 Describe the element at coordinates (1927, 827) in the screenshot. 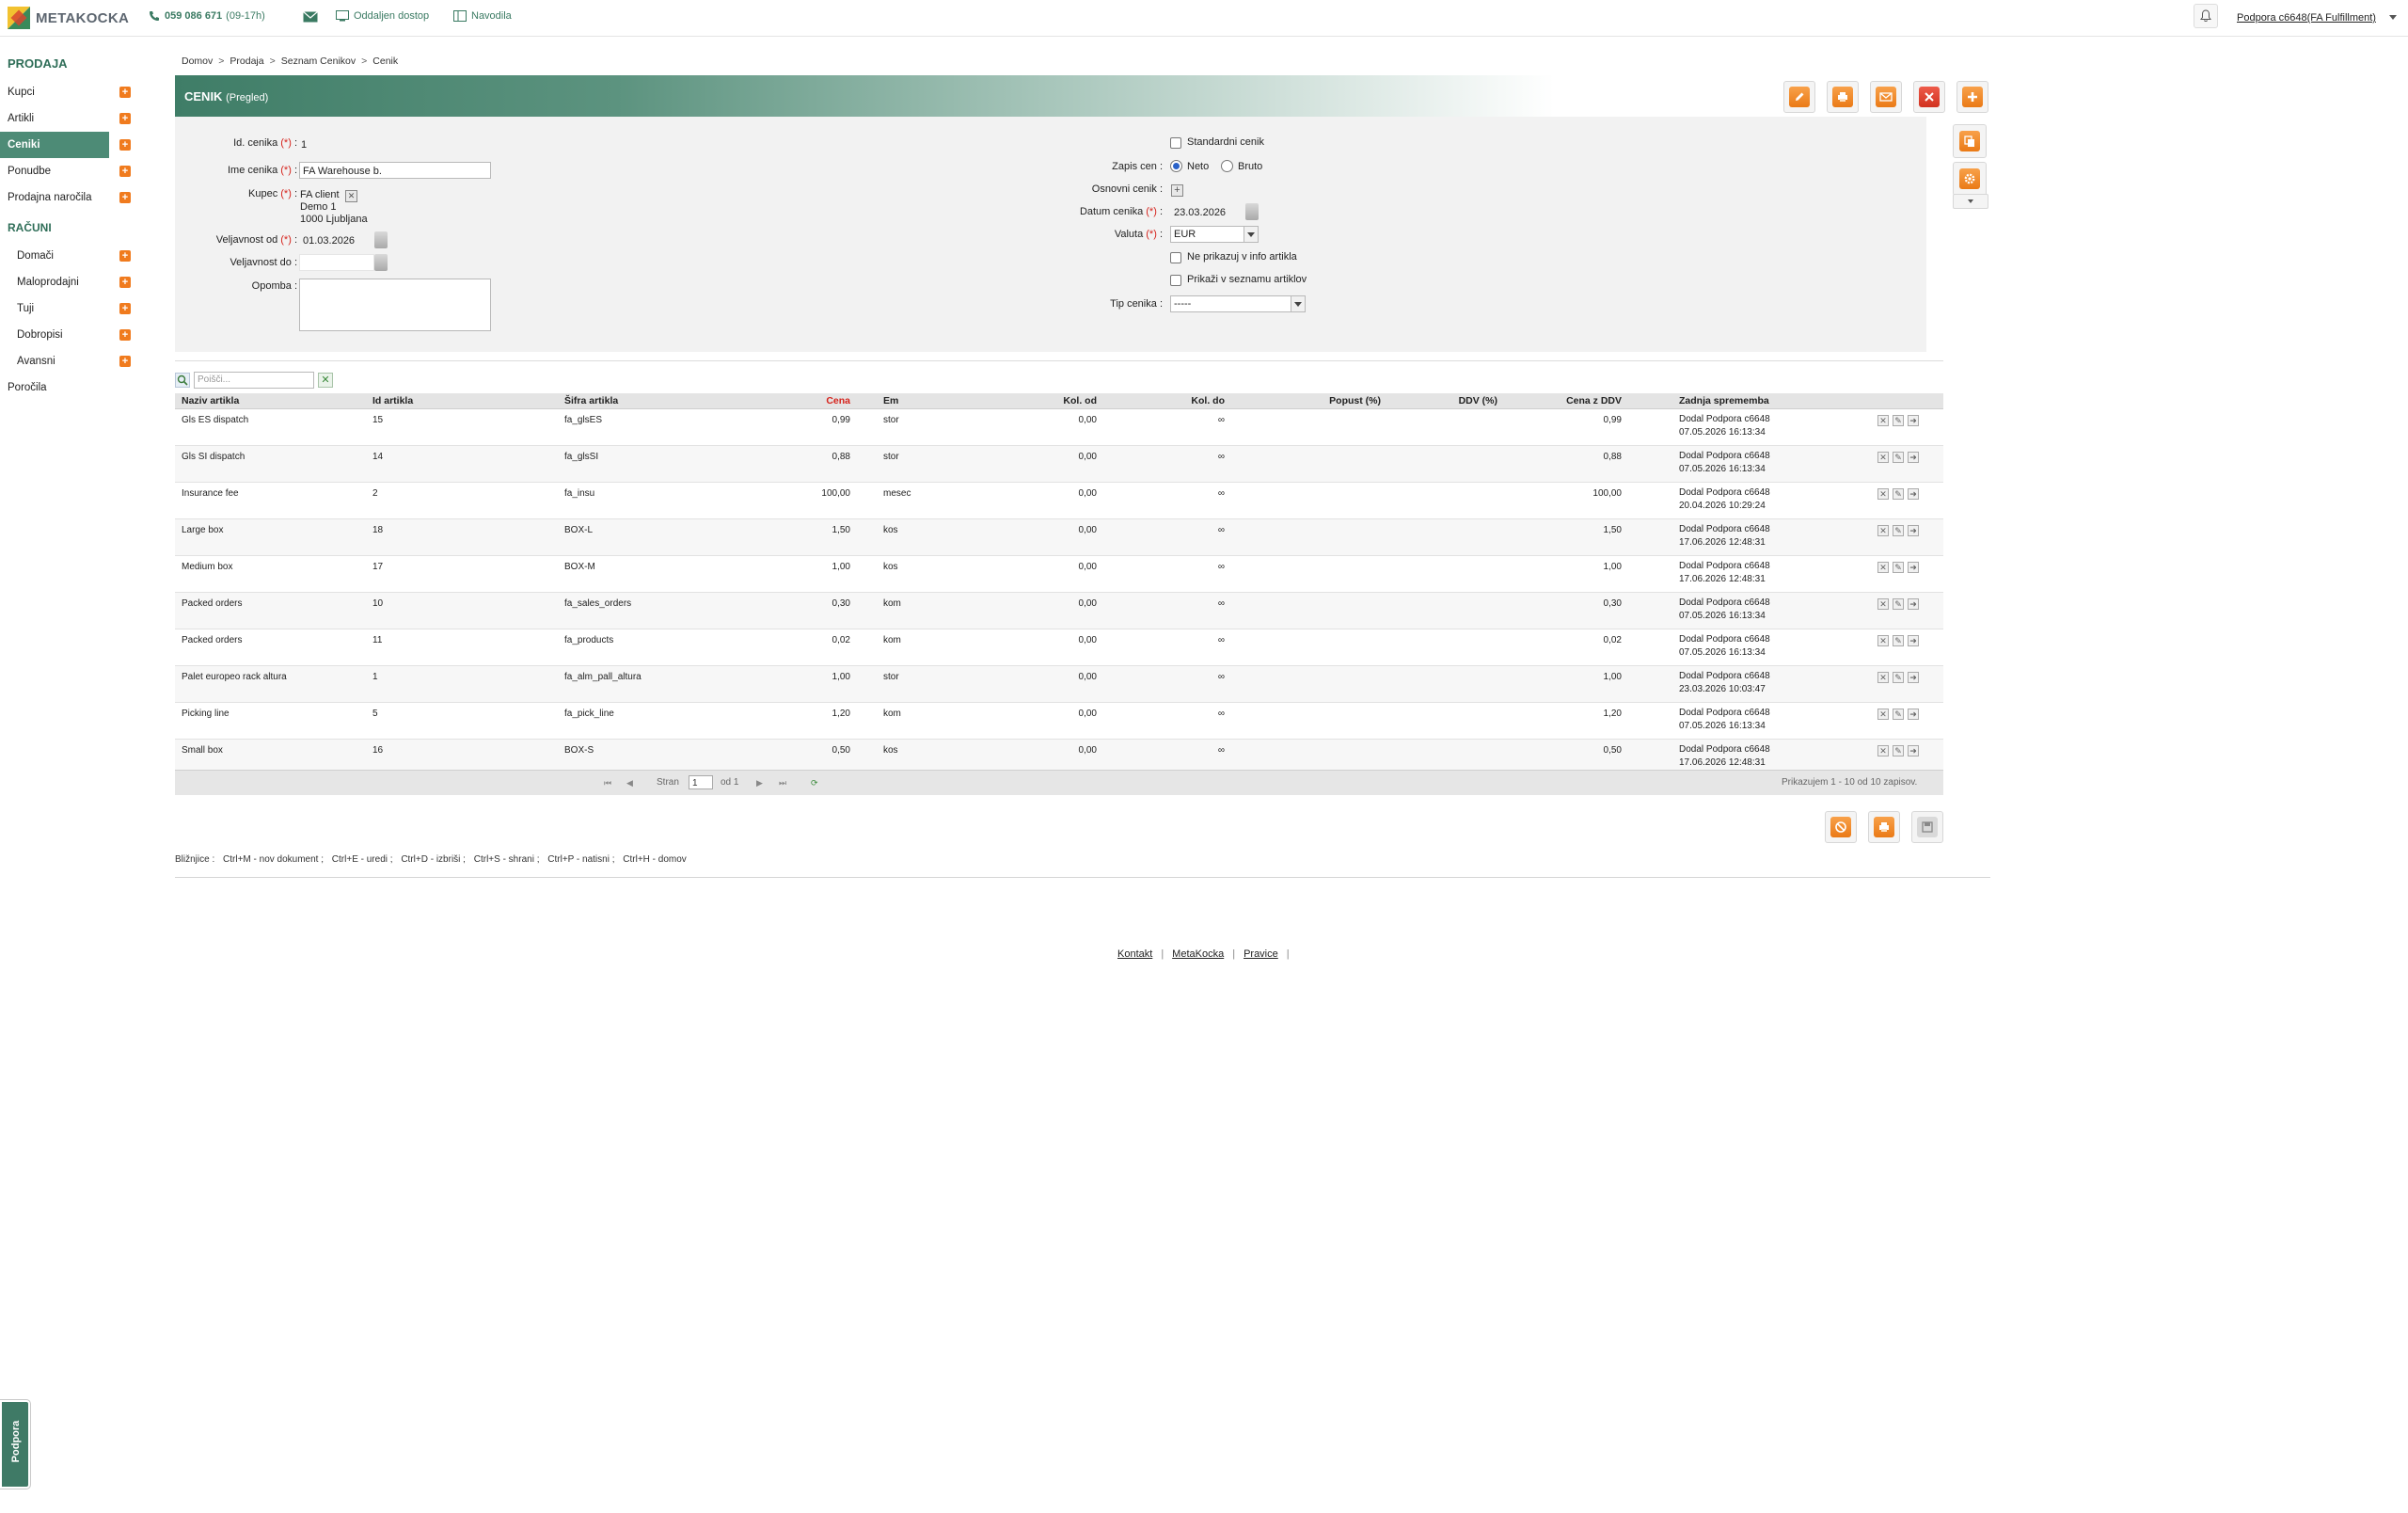

I see `save-button` at that location.